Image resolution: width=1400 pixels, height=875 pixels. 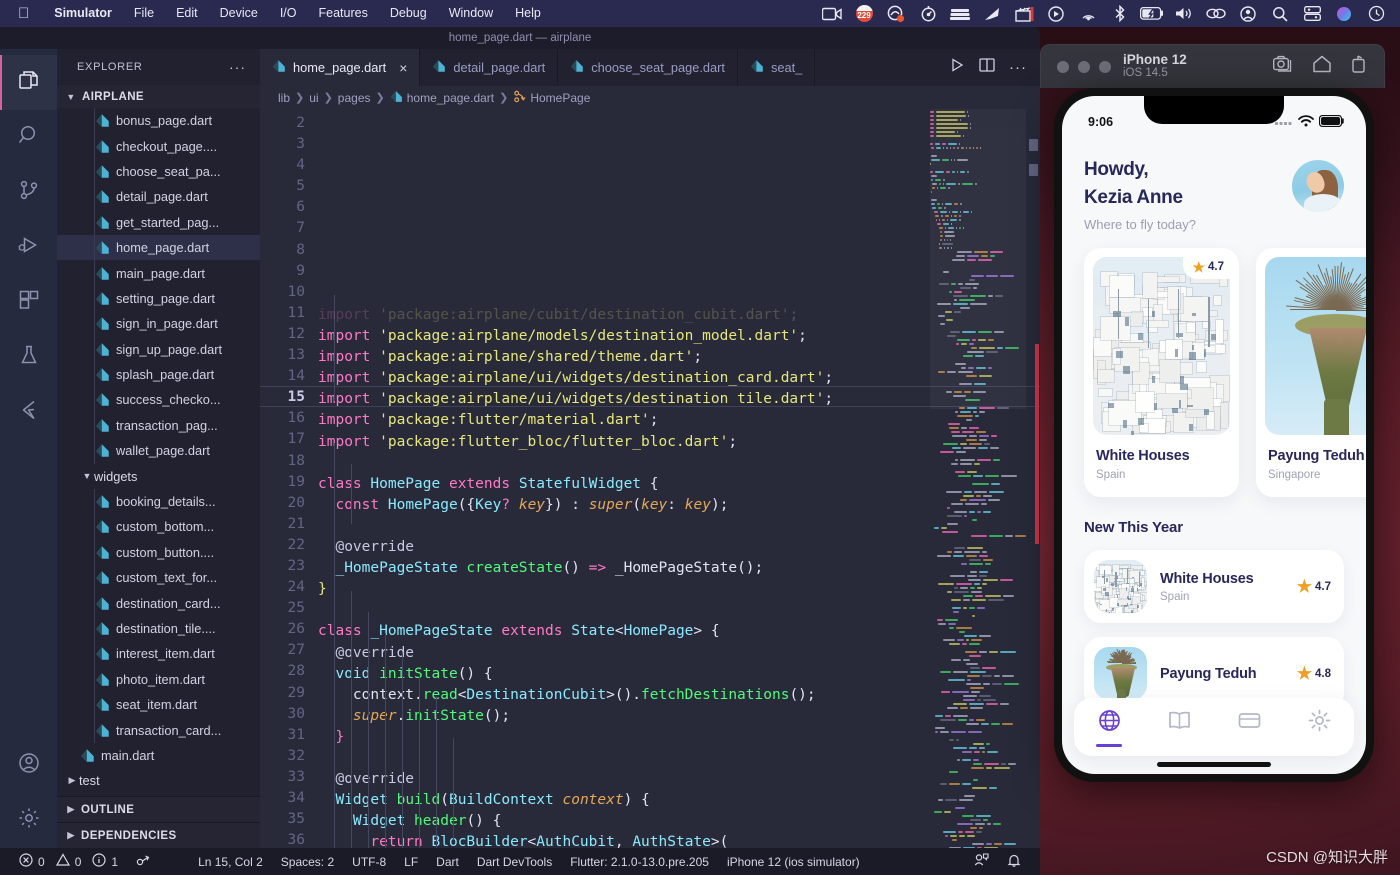 I want to click on menu-item-window: Window, so click(x=471, y=13).